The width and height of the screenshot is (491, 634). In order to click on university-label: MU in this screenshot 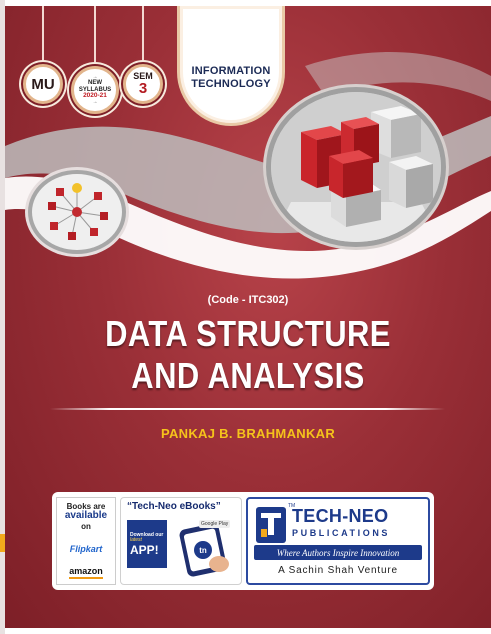, I will do `click(43, 84)`.